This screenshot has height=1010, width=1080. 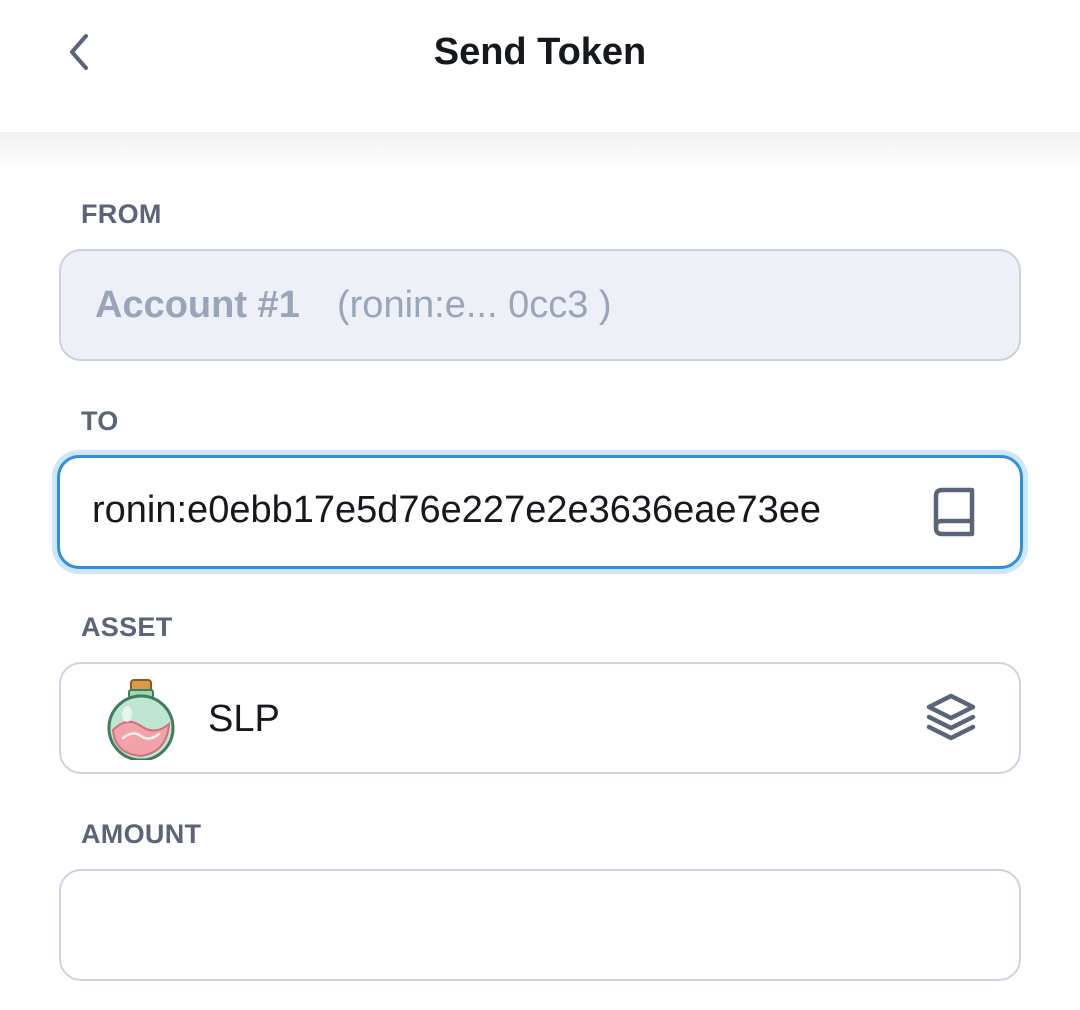 What do you see at coordinates (141, 720) in the screenshot?
I see `slp-potion-icon` at bounding box center [141, 720].